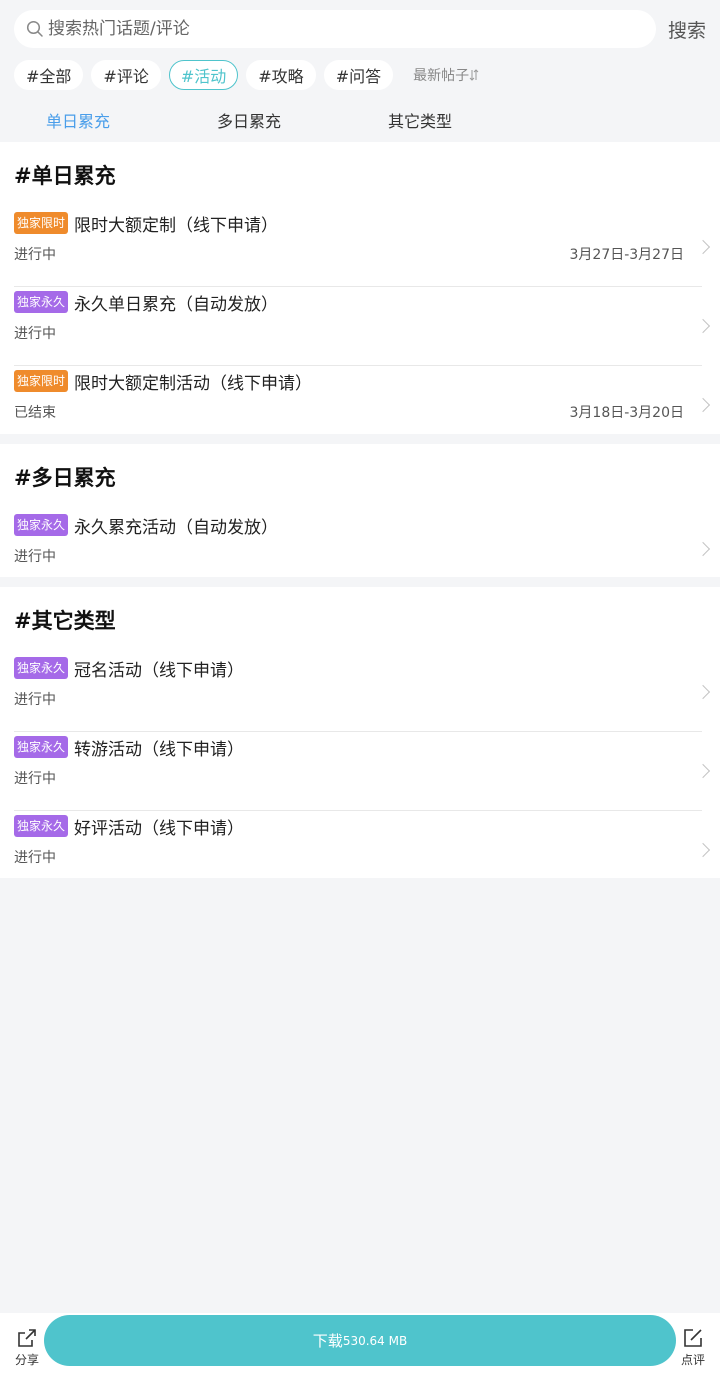 The height and width of the screenshot is (1373, 720). Describe the element at coordinates (362, 326) in the screenshot. I see `list-item: 独家永久 永久单日累充（自动发放） 进行中` at that location.